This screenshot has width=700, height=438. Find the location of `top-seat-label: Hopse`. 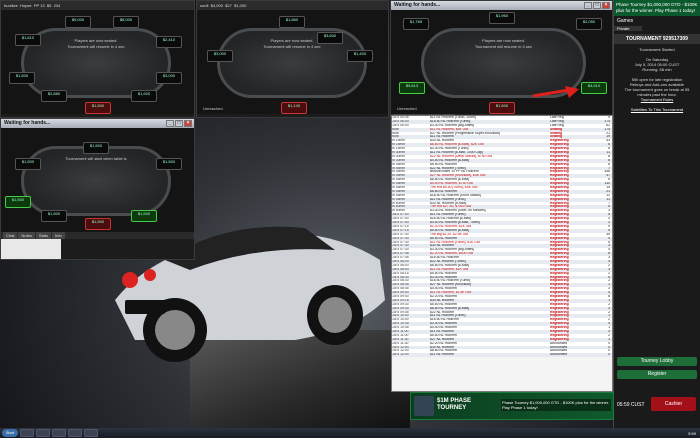

top-seat-label: Hopse is located at coordinates (26, 5).